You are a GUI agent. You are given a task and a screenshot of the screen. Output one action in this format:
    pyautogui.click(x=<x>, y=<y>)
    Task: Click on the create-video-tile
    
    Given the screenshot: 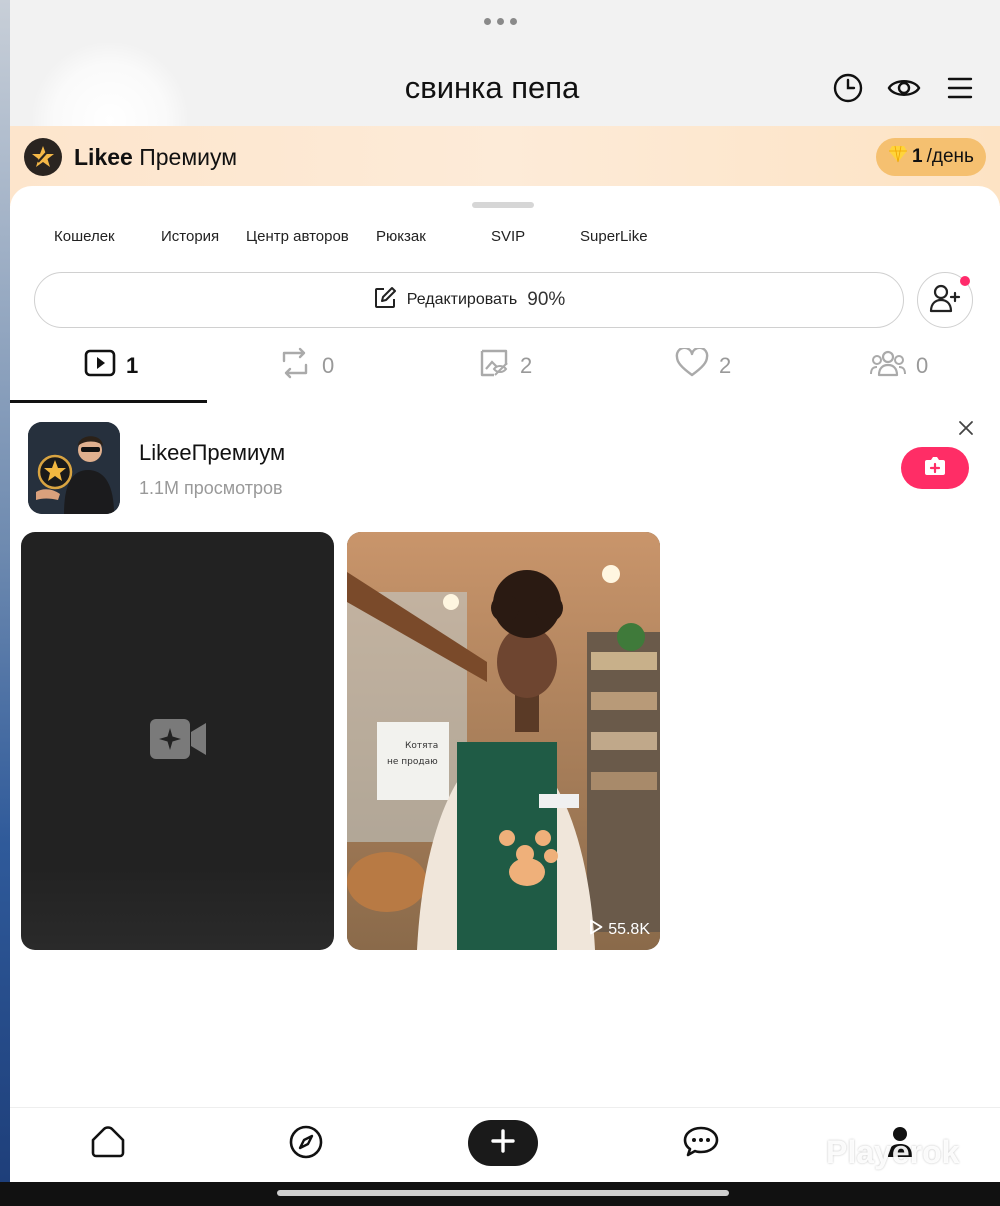 What is the action you would take?
    pyautogui.click(x=177, y=741)
    